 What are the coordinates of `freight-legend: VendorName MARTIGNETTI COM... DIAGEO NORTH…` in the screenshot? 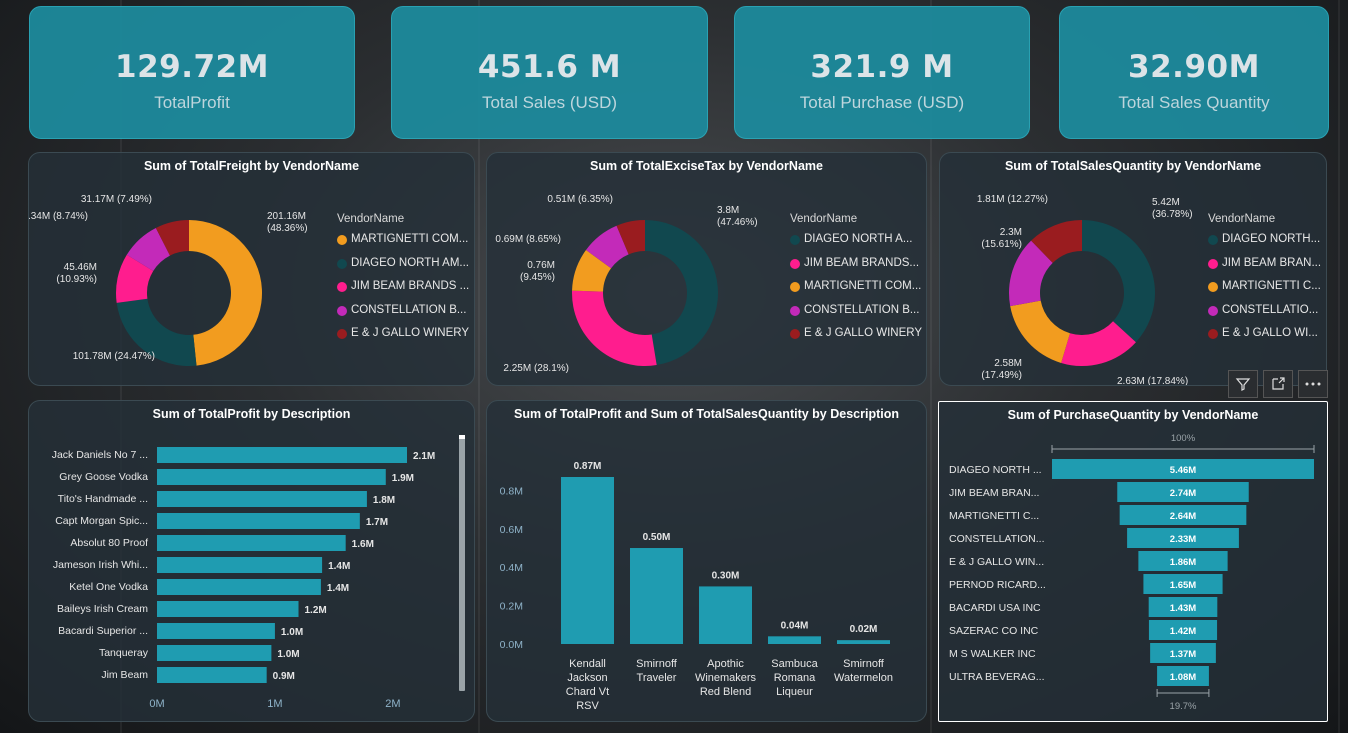 It's located at (403, 282).